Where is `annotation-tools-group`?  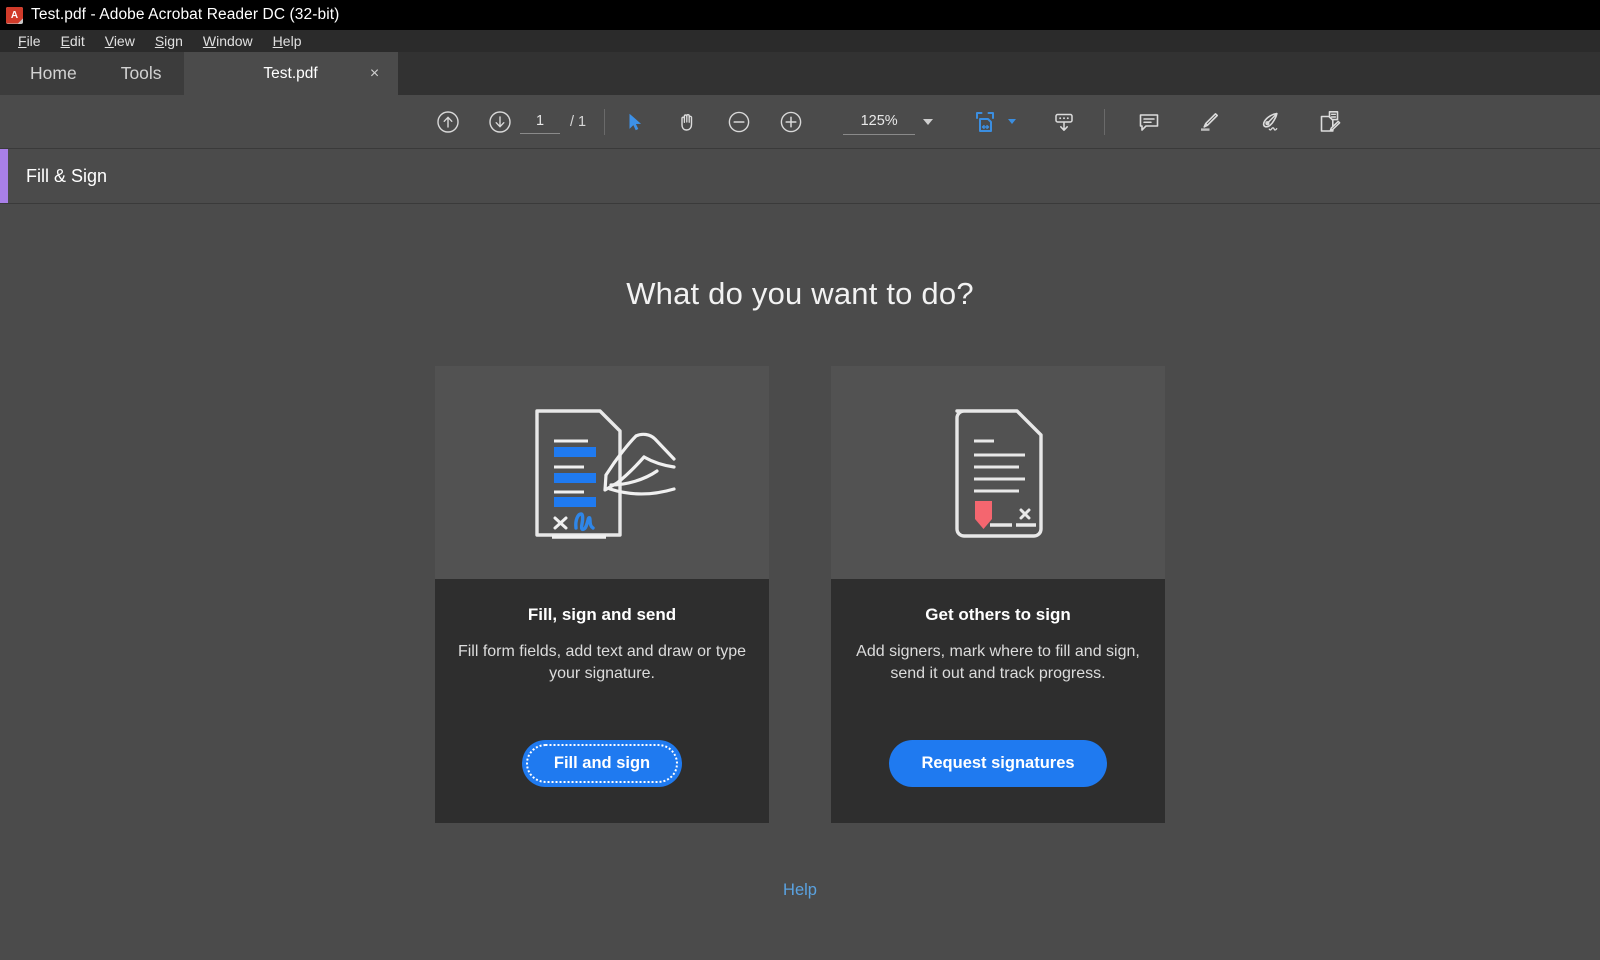 annotation-tools-group is located at coordinates (1239, 122).